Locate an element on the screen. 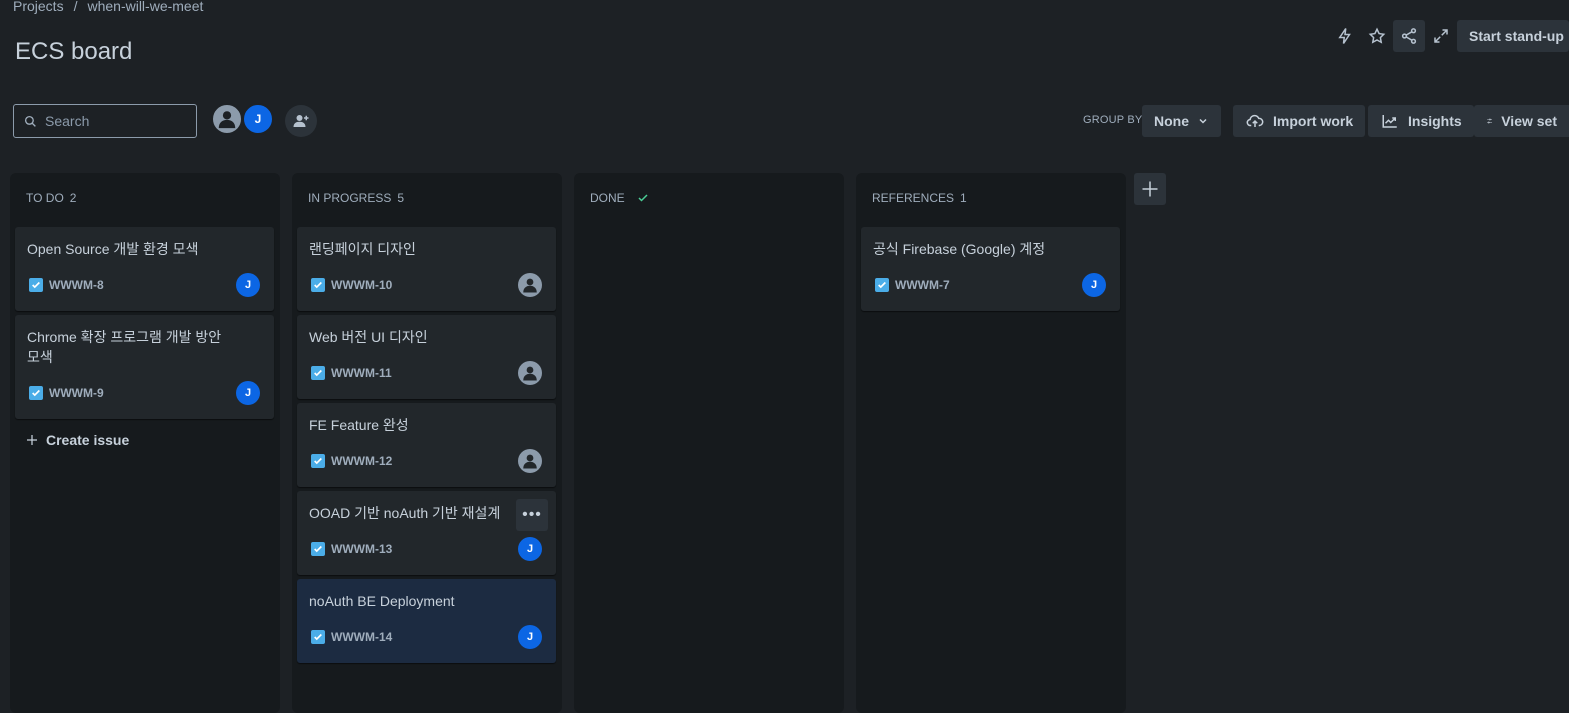 Image resolution: width=1569 pixels, height=713 pixels. issue-card: 공식 Firebase (Google) 계정 WWWM-7 J is located at coordinates (990, 269).